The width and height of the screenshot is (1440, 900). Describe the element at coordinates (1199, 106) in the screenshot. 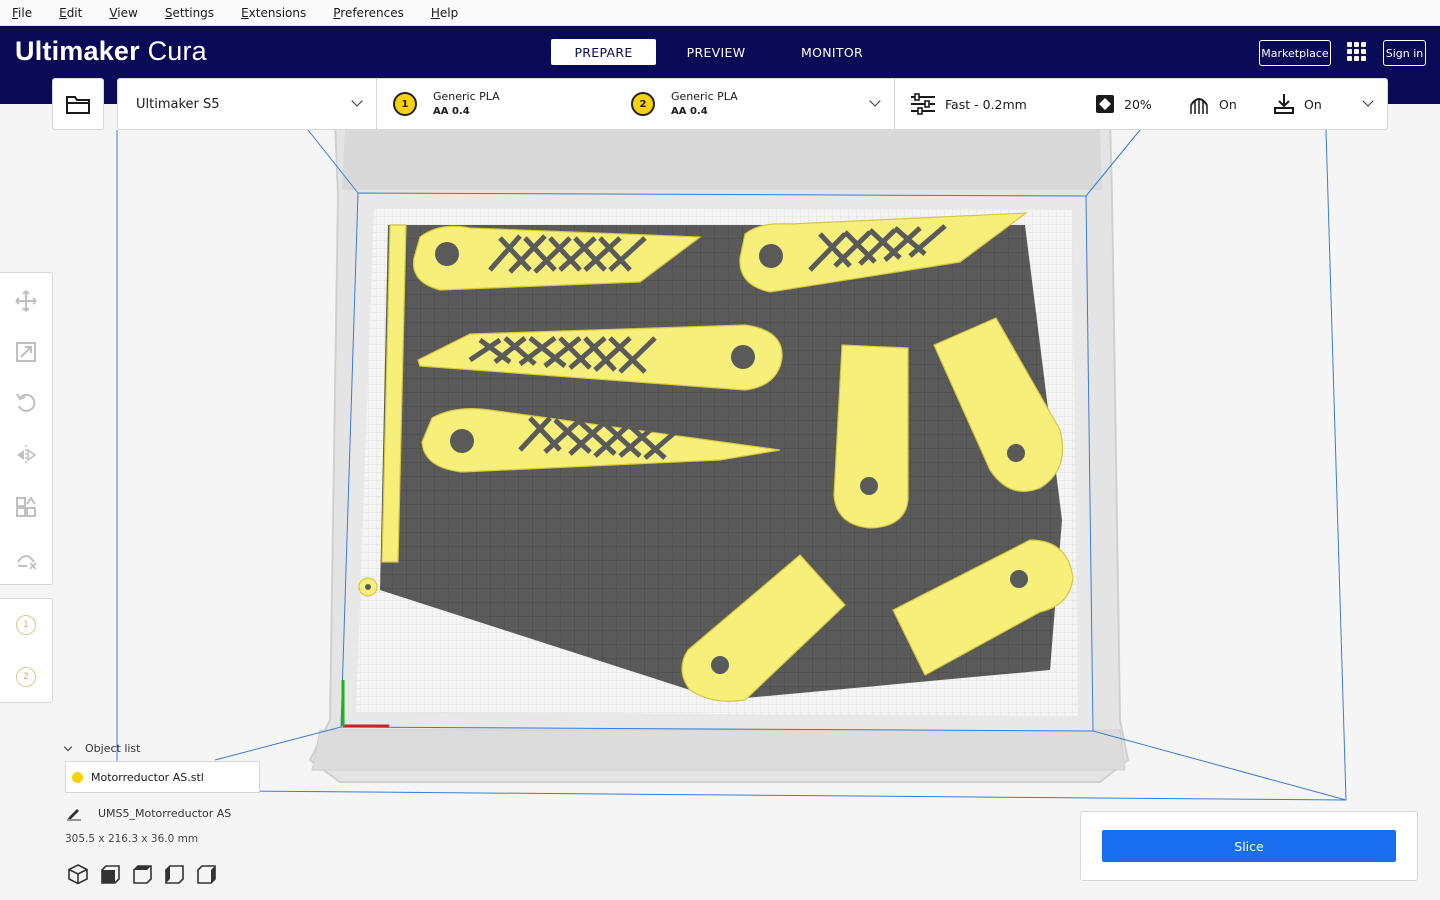

I see `support-icon` at that location.